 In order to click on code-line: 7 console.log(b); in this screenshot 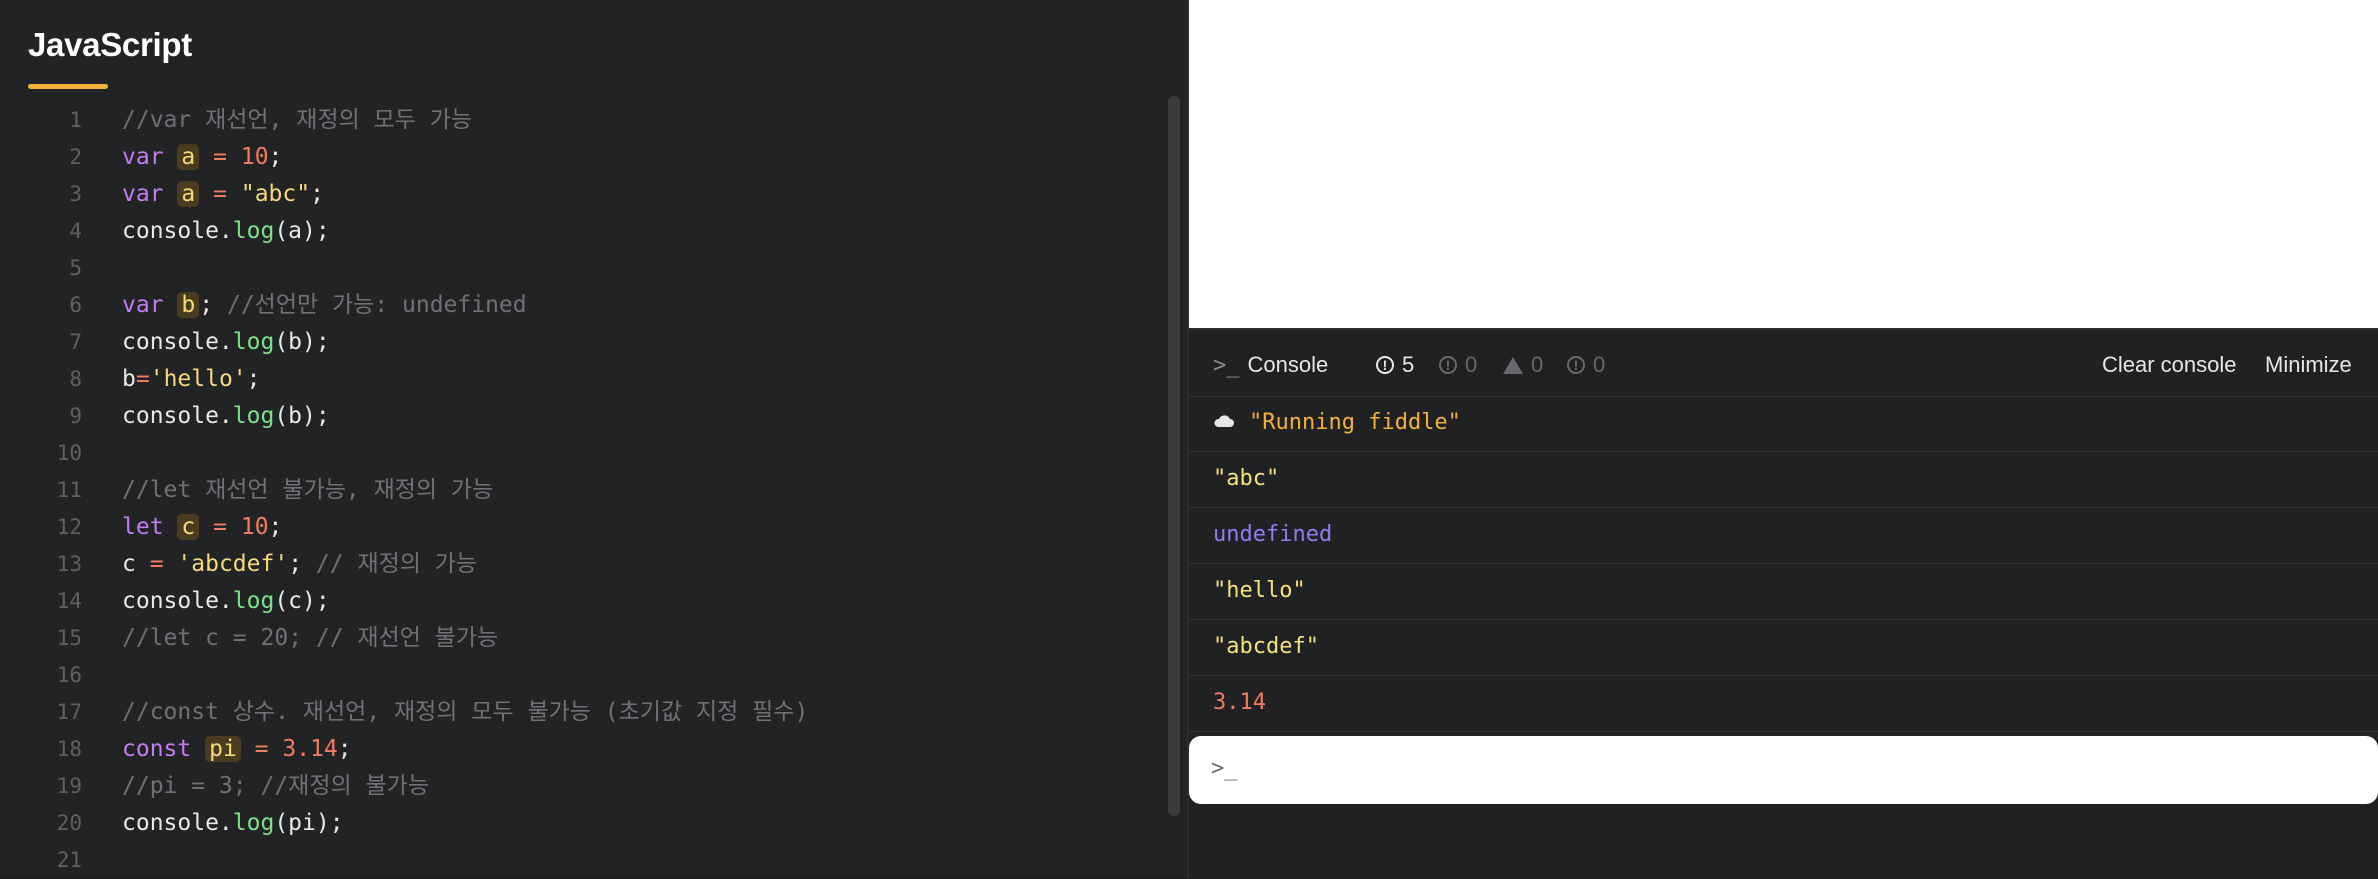, I will do `click(580, 342)`.